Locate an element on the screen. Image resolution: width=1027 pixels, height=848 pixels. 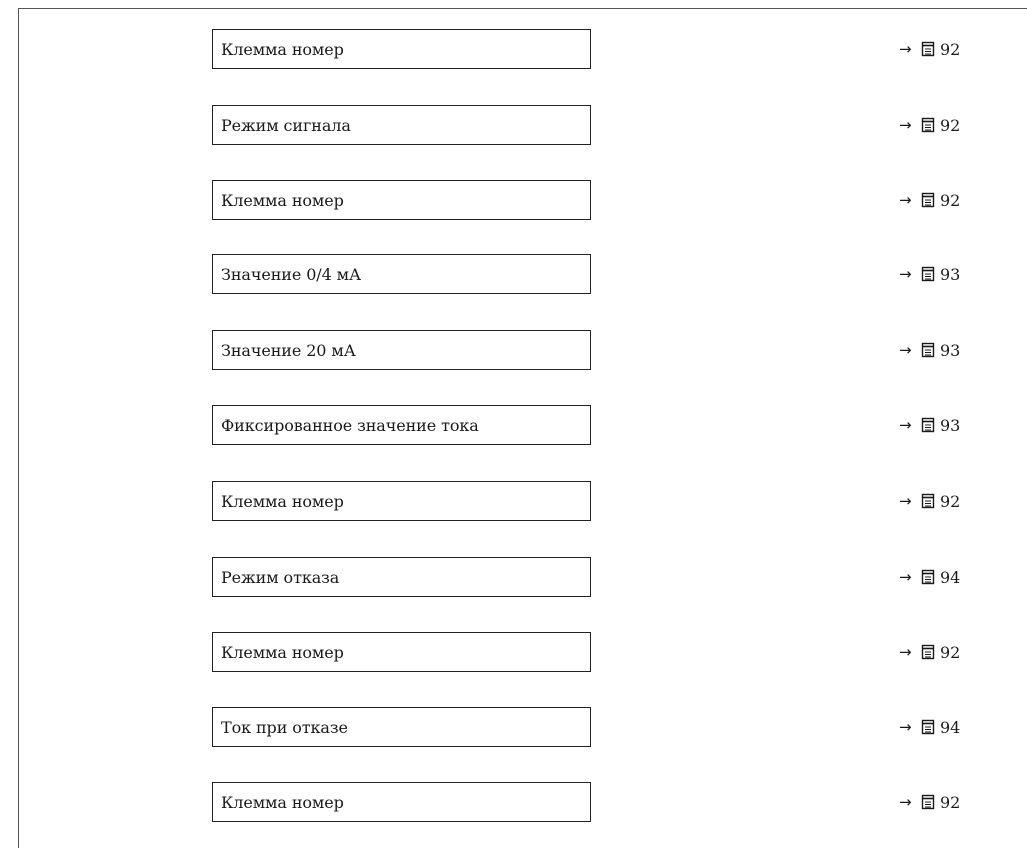
parameter-label: Фиксированное значение тока is located at coordinates (350, 425).